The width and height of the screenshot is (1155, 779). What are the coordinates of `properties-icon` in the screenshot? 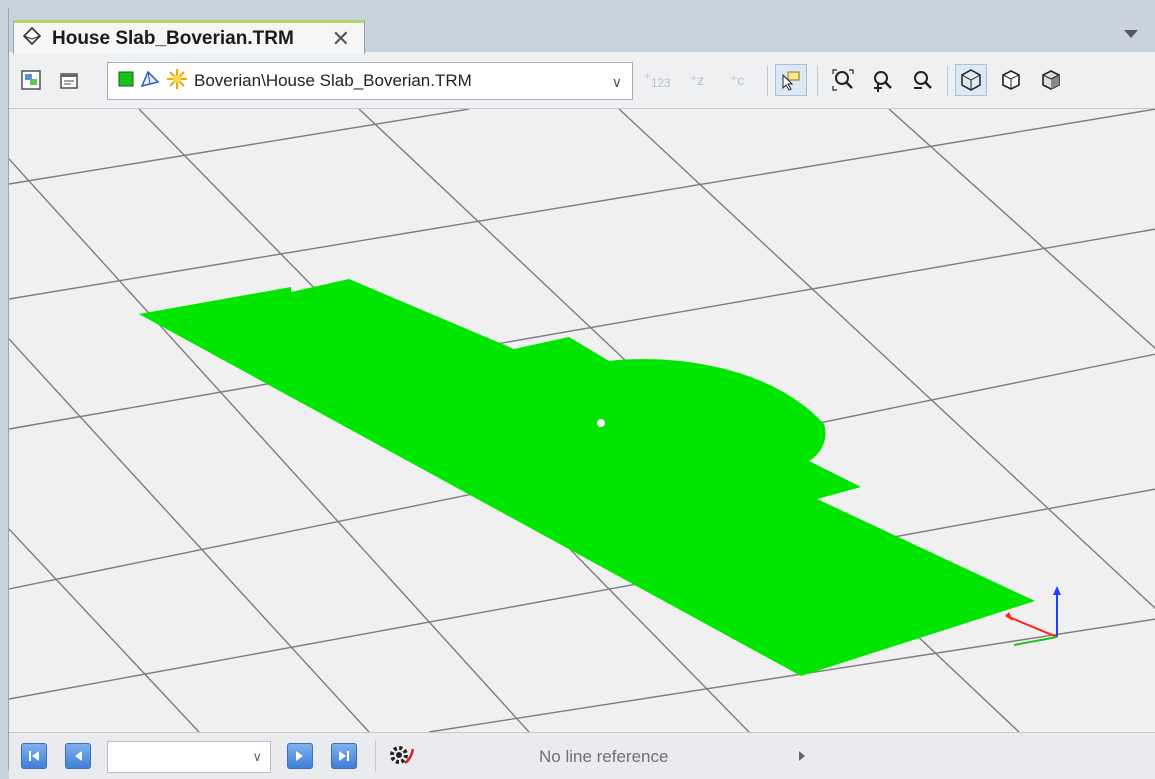 It's located at (69, 80).